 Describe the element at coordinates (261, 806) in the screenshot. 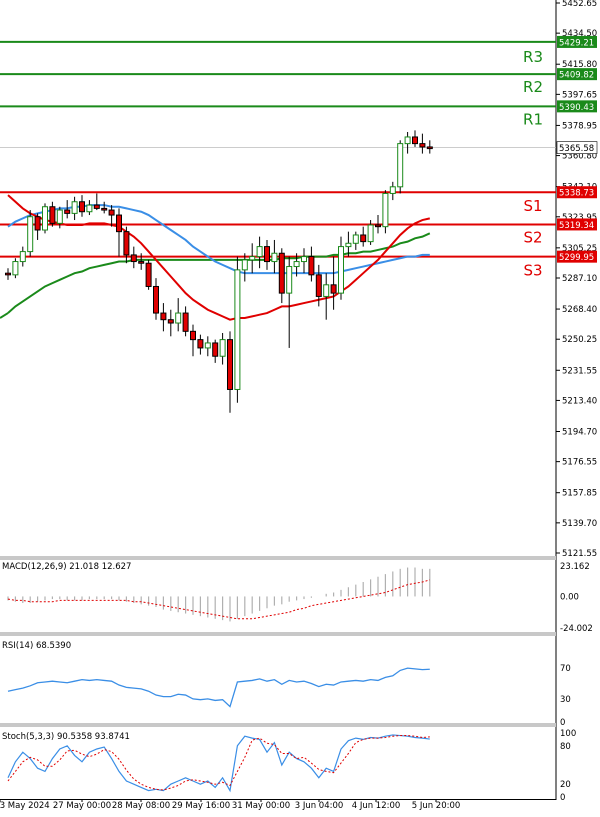

I see `time-tick-label: 31 May 00:00` at that location.